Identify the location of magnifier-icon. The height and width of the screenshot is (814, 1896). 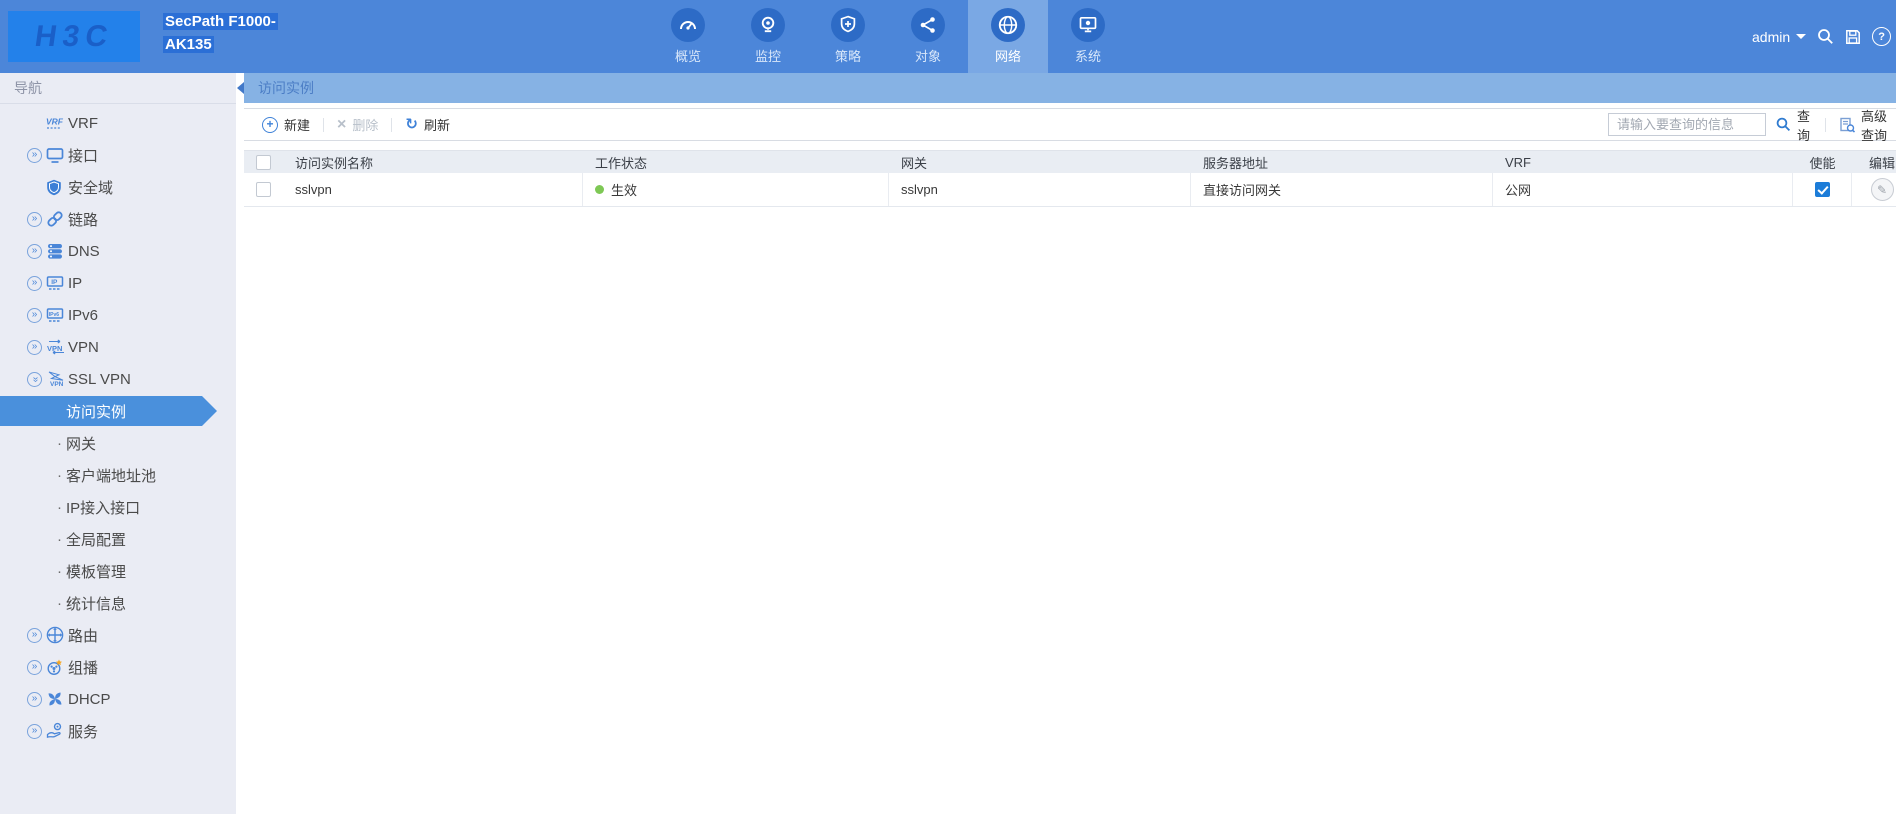
(1783, 124).